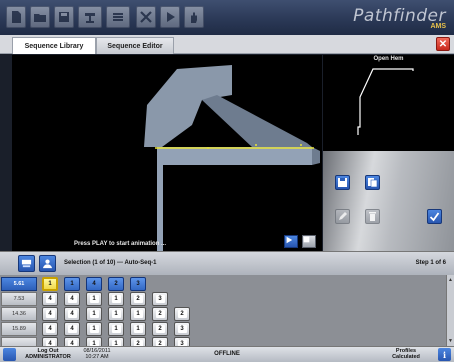 The height and width of the screenshot is (362, 454). I want to click on profiles-state: Calculated, so click(406, 357).